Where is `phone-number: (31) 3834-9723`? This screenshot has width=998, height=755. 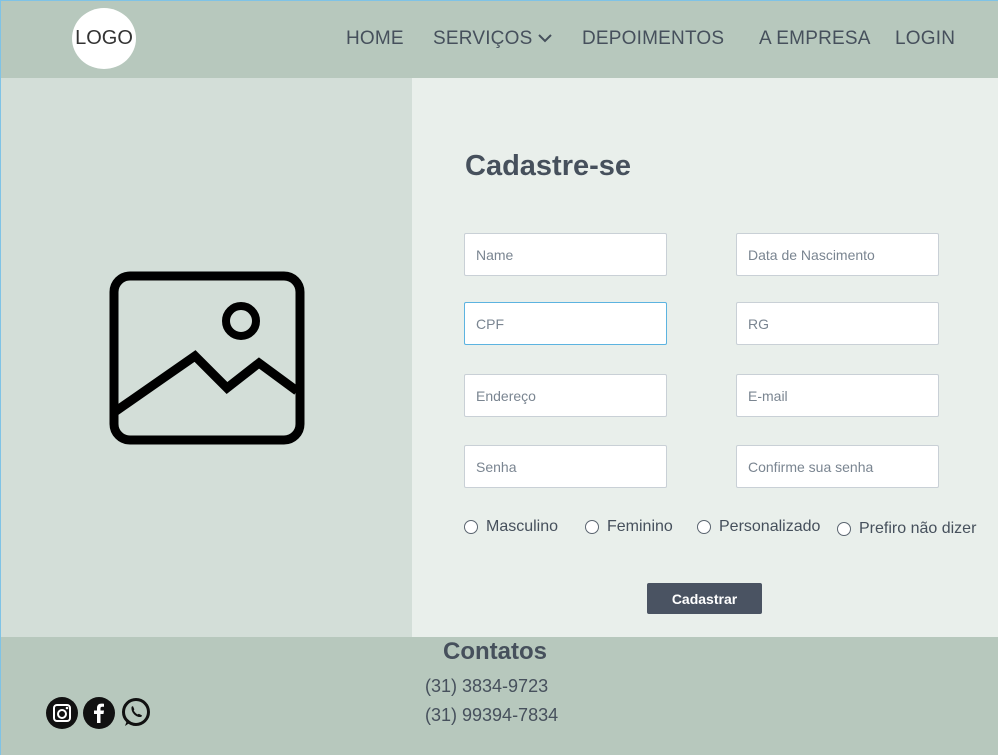
phone-number: (31) 3834-9723 is located at coordinates (487, 686).